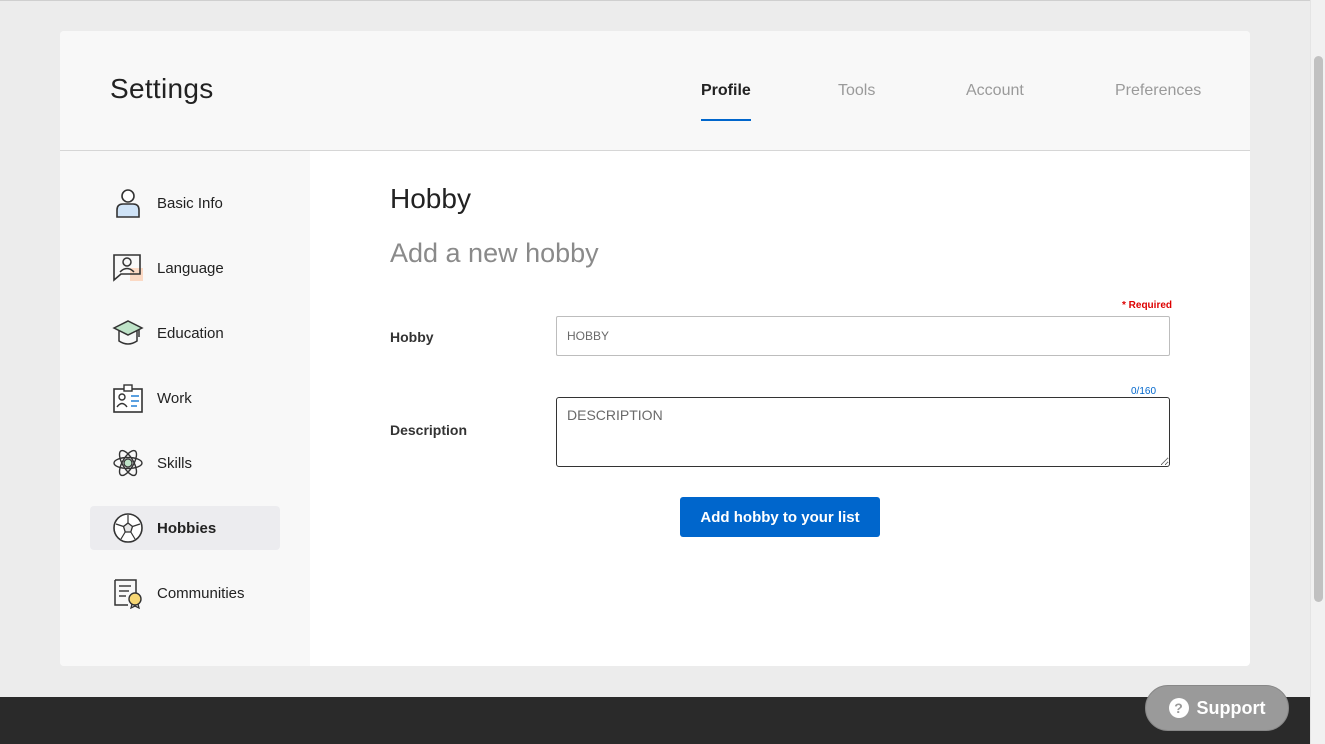 This screenshot has width=1325, height=744. What do you see at coordinates (1231, 707) in the screenshot?
I see `support-label: Support` at bounding box center [1231, 707].